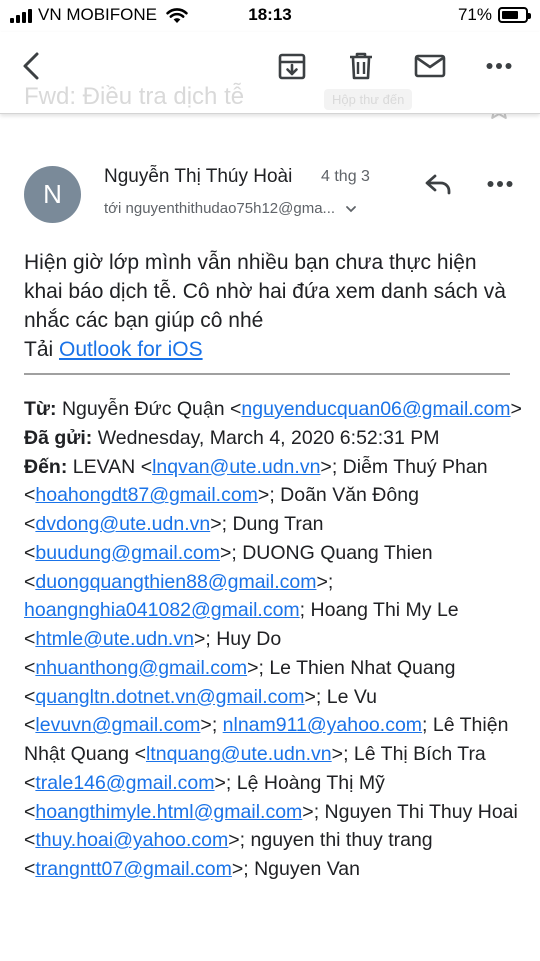  Describe the element at coordinates (514, 15) in the screenshot. I see `battery-icon` at that location.